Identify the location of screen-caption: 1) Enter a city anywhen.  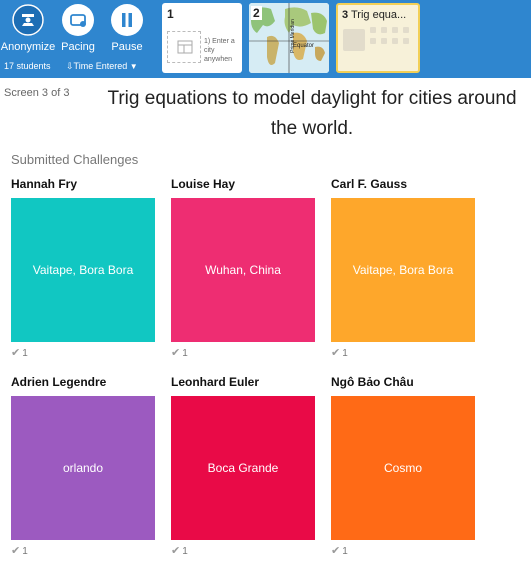
(219, 50).